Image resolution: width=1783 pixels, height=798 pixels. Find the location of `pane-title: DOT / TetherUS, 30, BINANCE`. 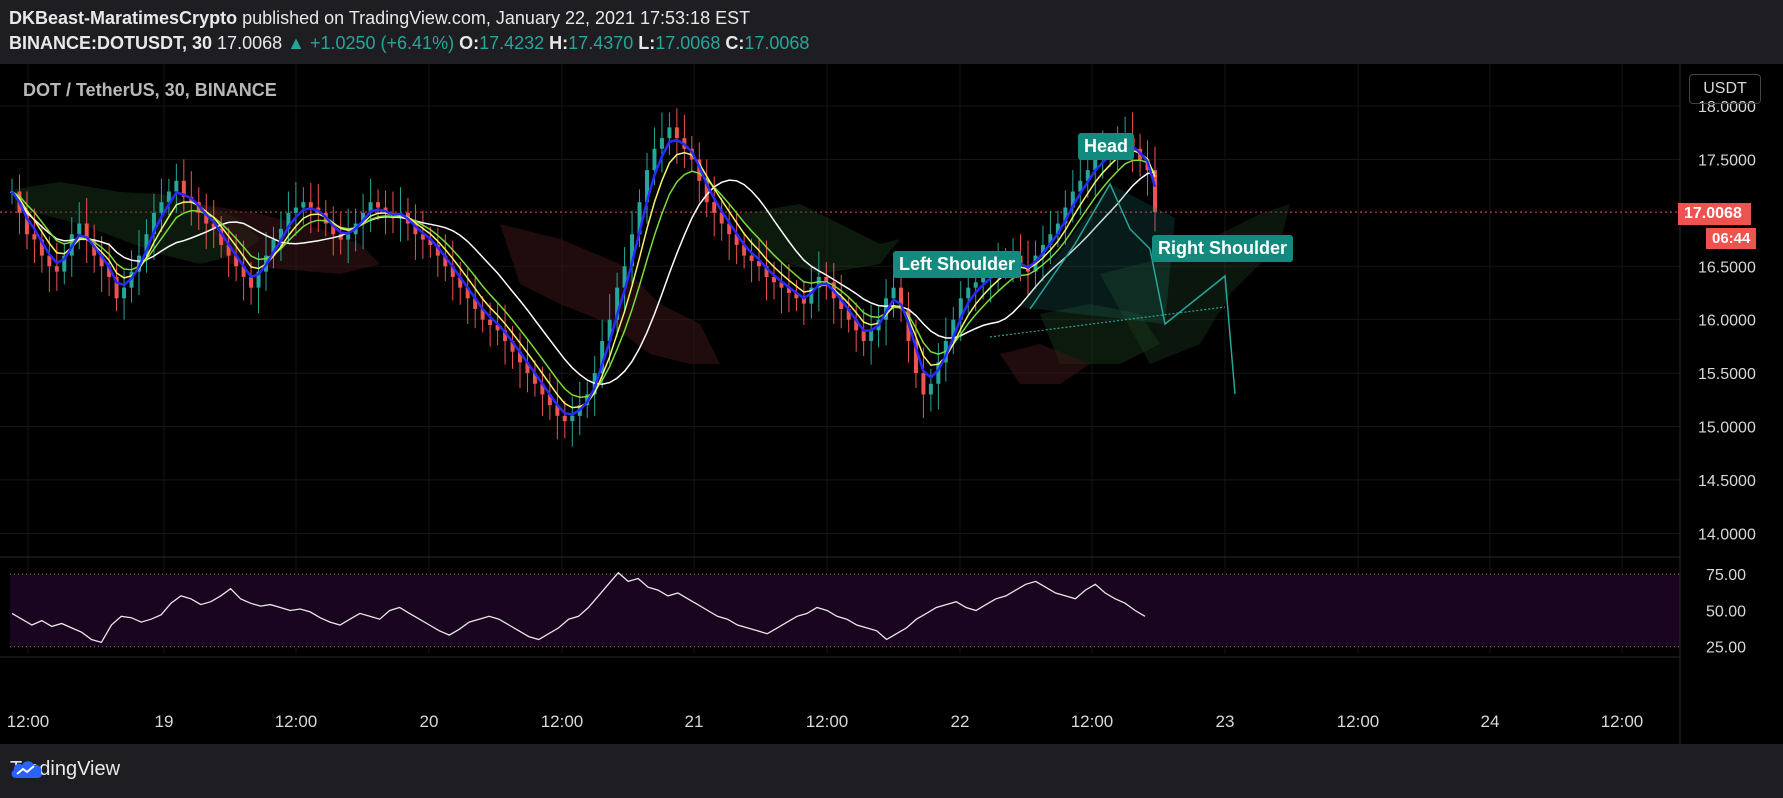

pane-title: DOT / TetherUS, 30, BINANCE is located at coordinates (150, 90).